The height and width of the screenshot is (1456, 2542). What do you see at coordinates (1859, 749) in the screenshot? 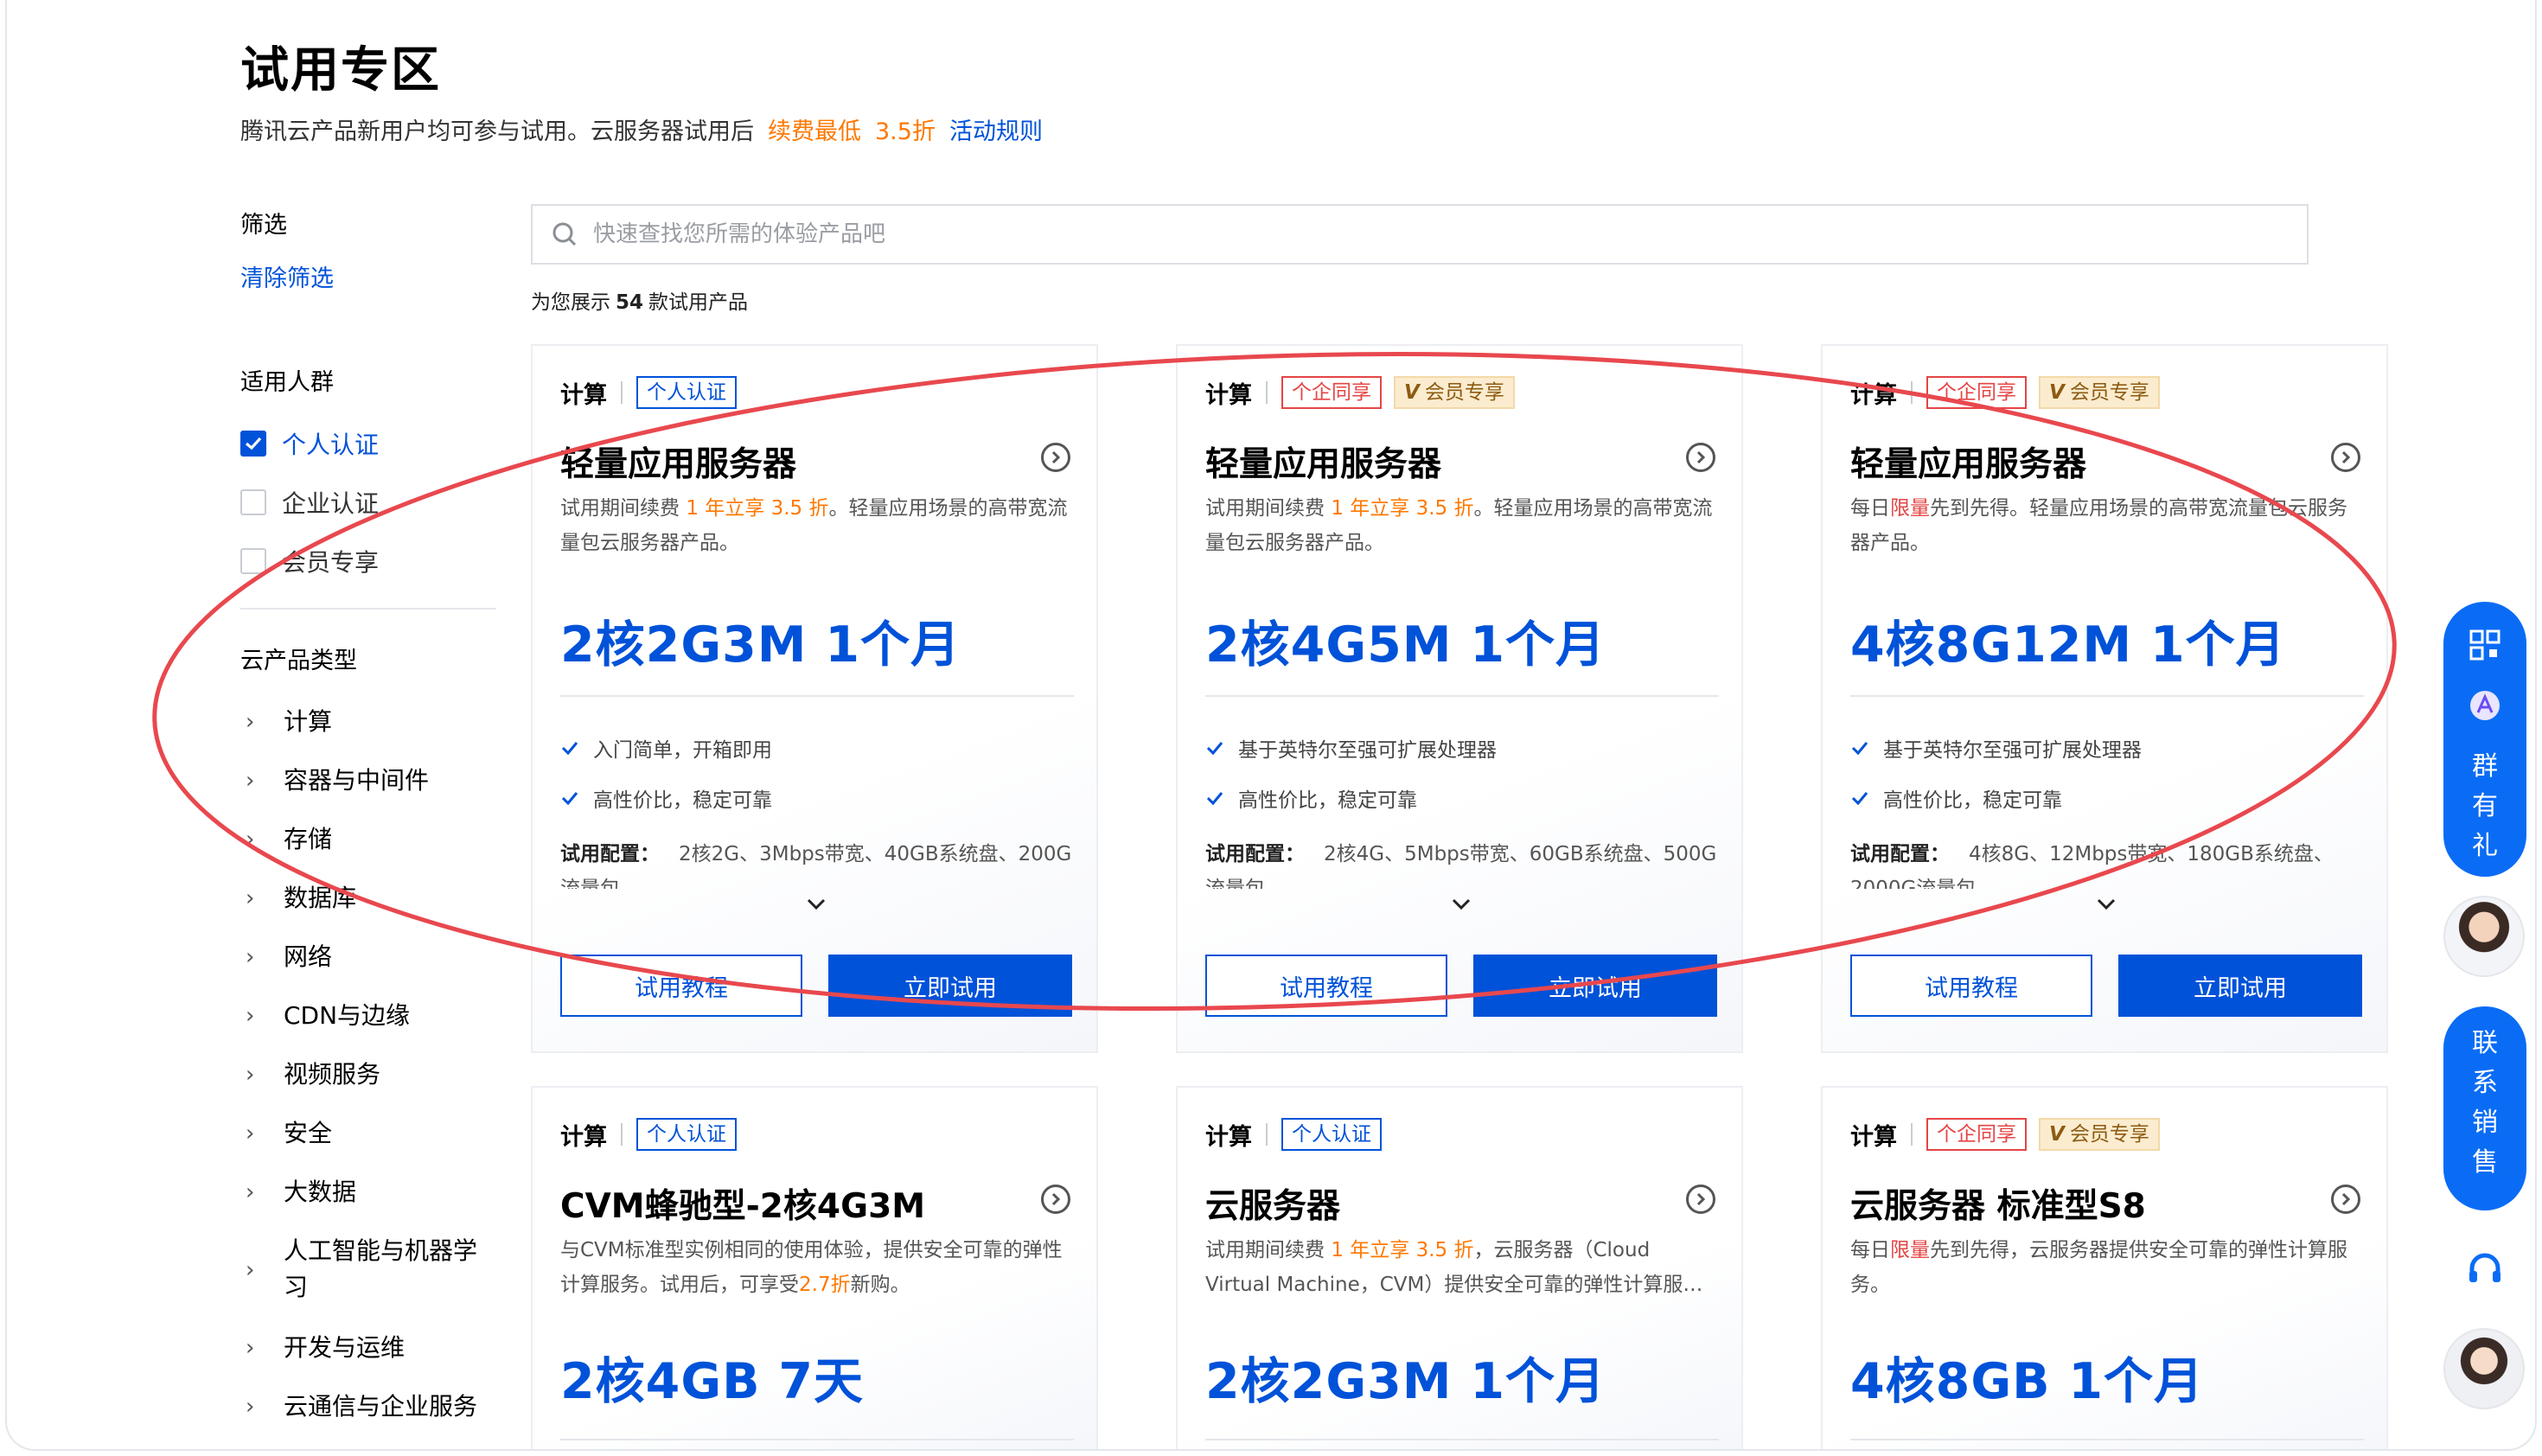
I see `check-icon` at bounding box center [1859, 749].